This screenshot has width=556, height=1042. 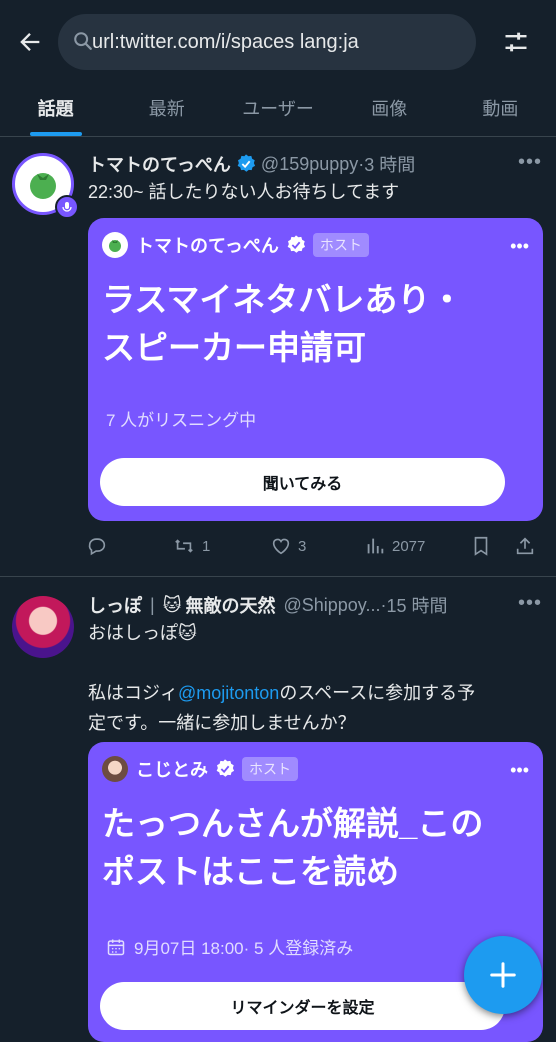 What do you see at coordinates (221, 546) in the screenshot?
I see `retweet-button: 1` at bounding box center [221, 546].